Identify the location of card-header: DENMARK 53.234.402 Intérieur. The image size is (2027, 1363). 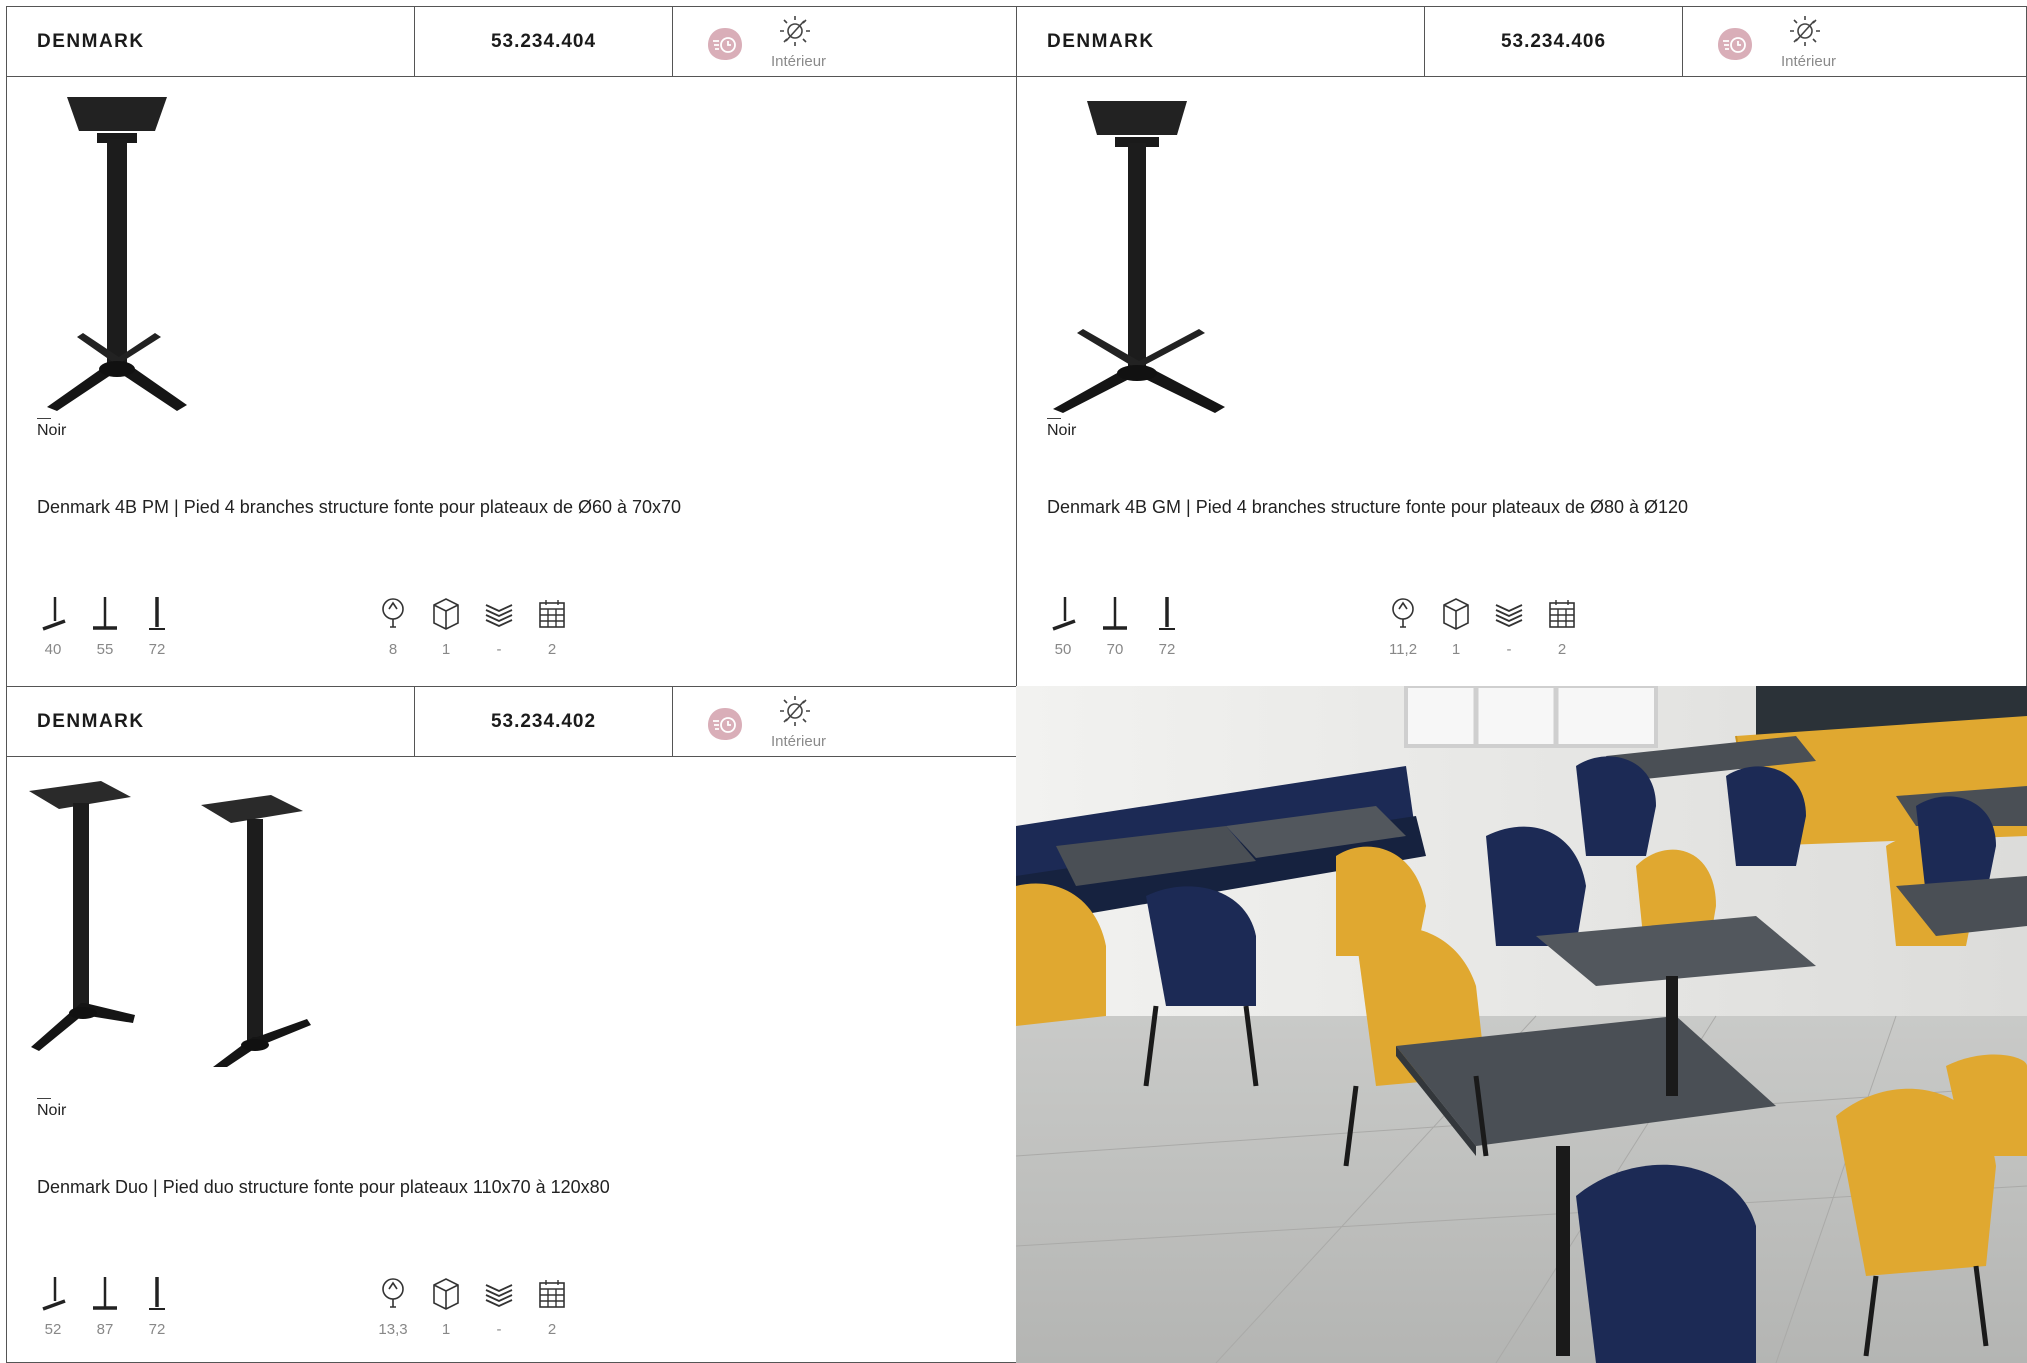
(511, 722).